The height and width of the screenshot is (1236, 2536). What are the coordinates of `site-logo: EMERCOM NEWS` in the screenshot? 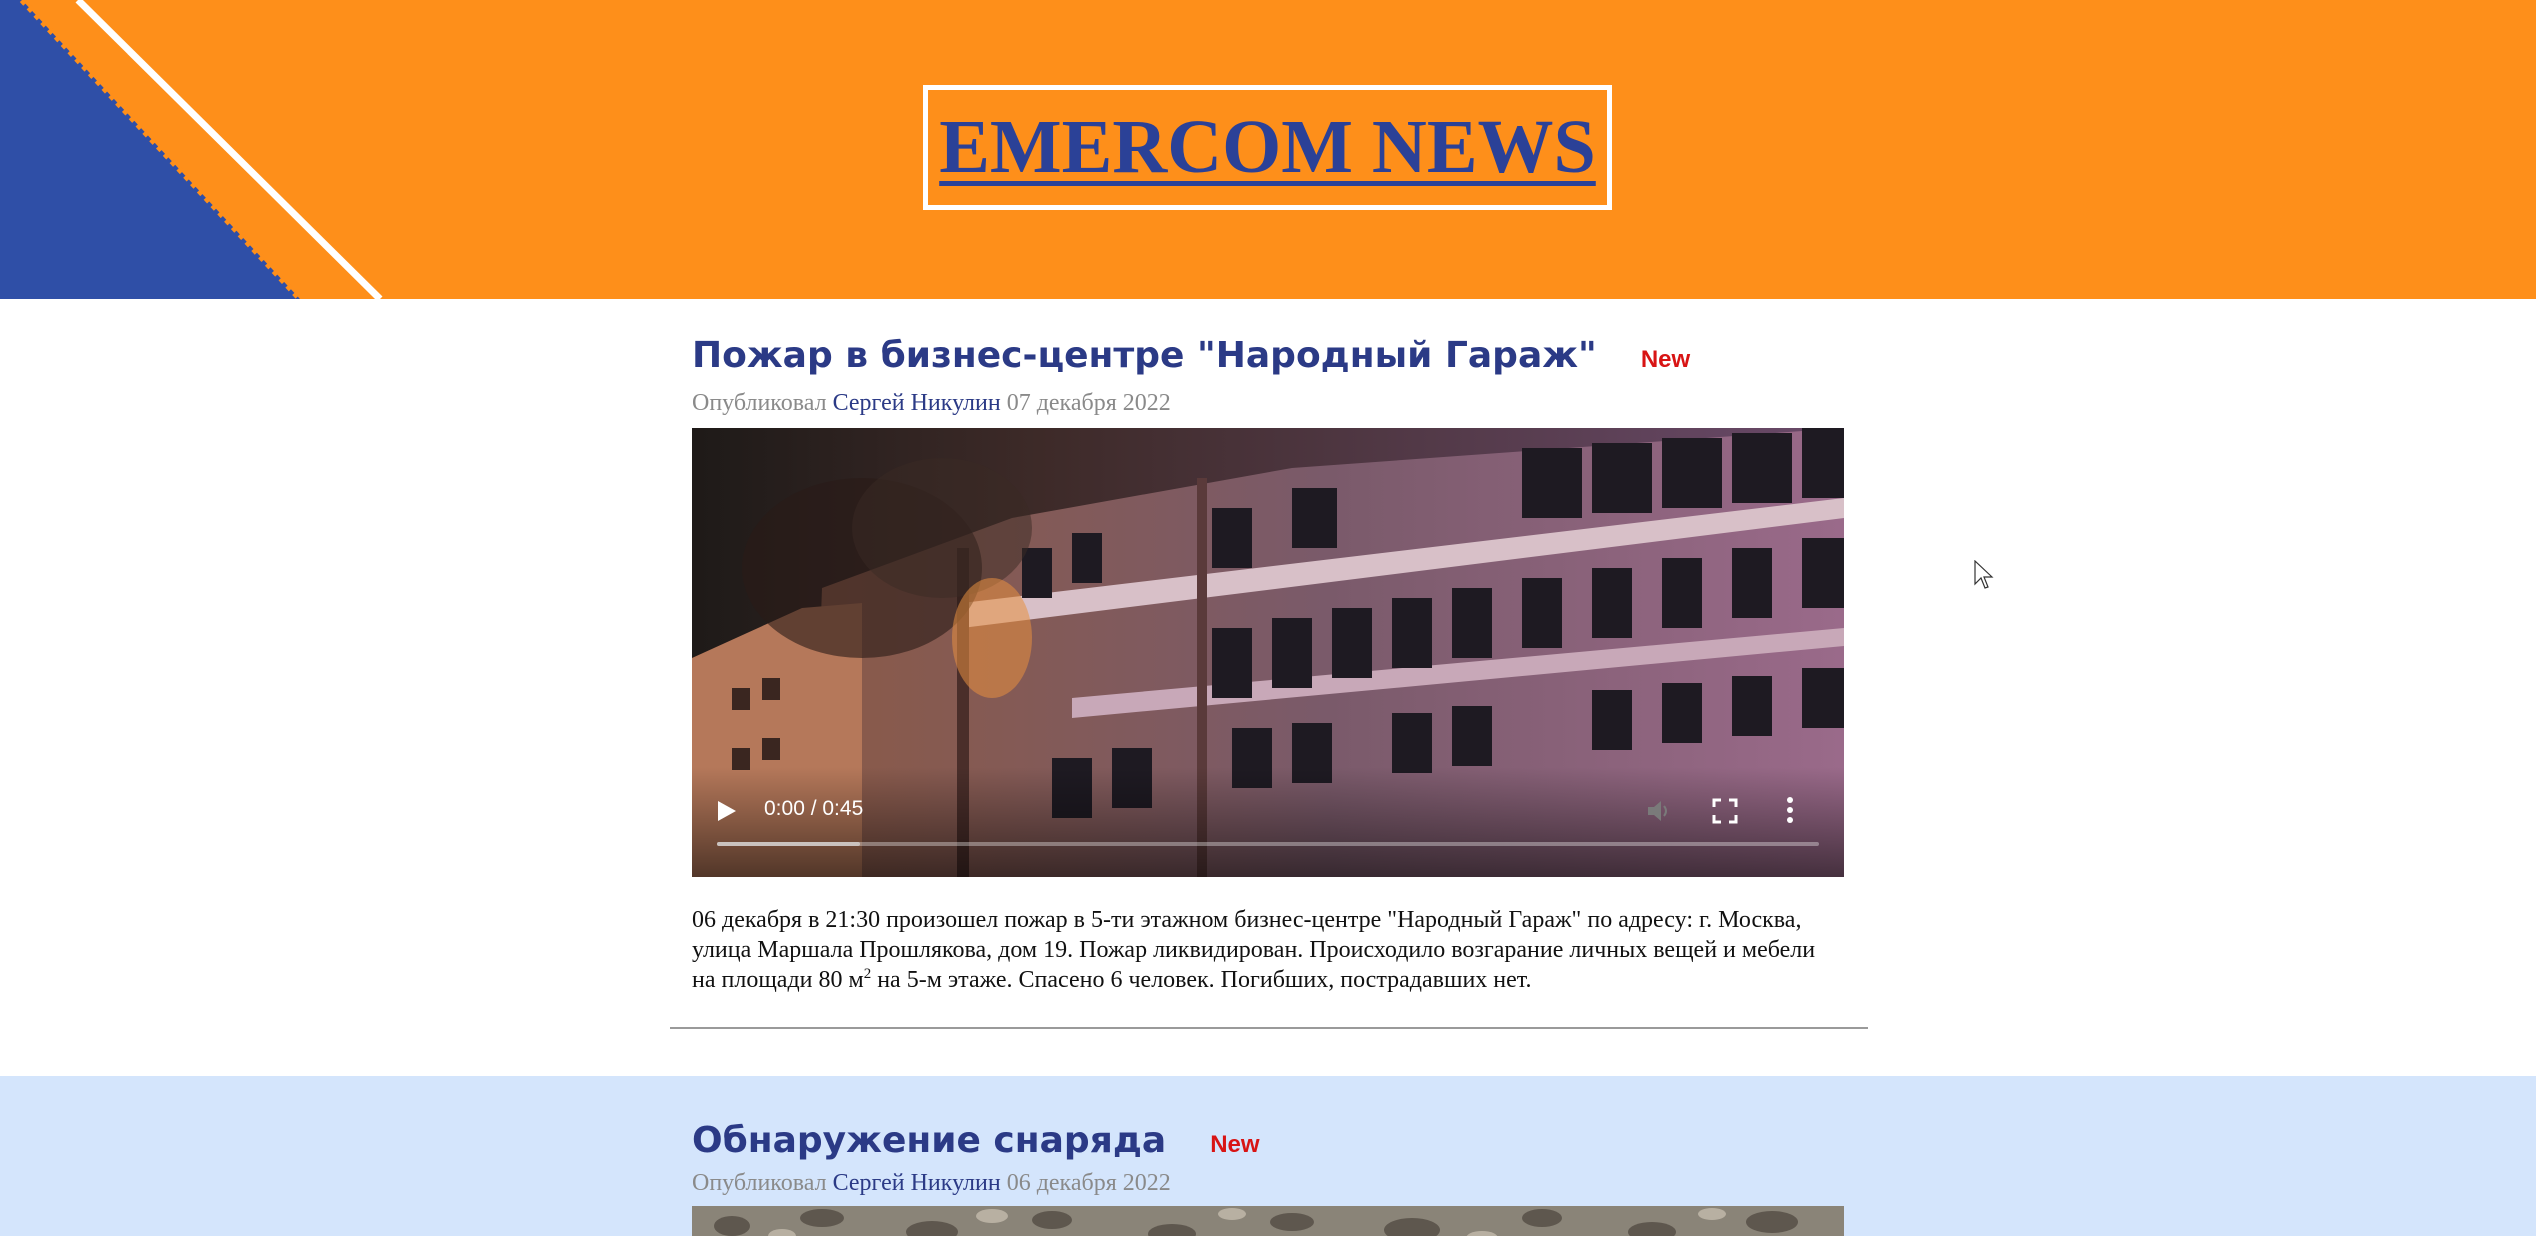 It's located at (1267, 147).